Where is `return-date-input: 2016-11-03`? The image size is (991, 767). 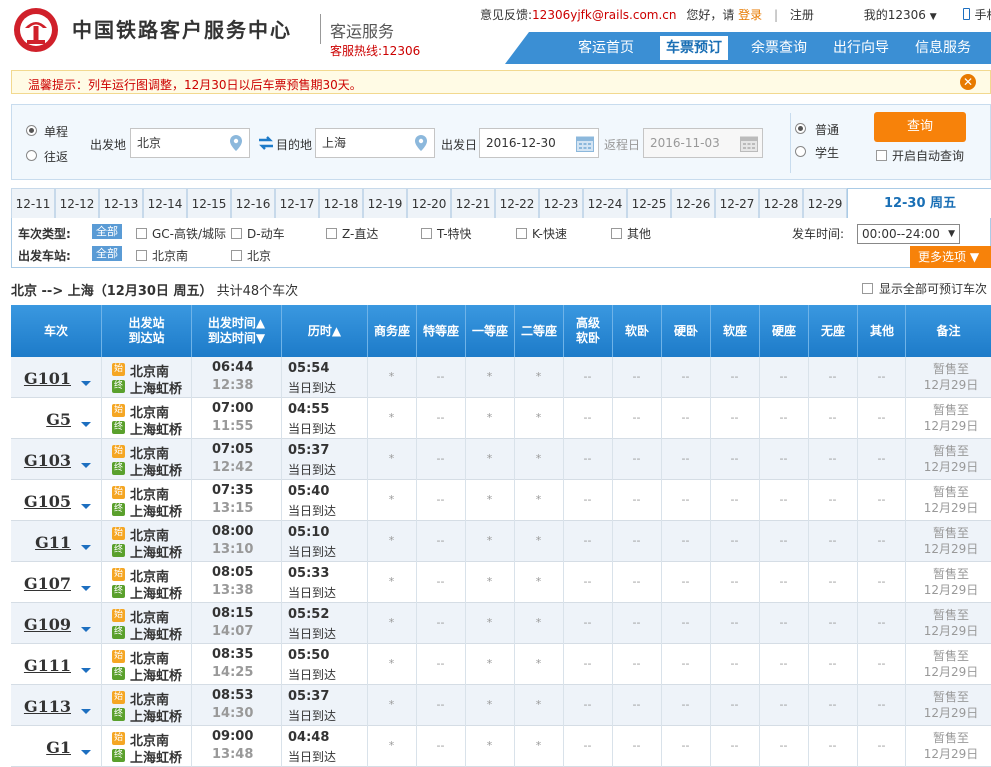
return-date-input: 2016-11-03 is located at coordinates (703, 143).